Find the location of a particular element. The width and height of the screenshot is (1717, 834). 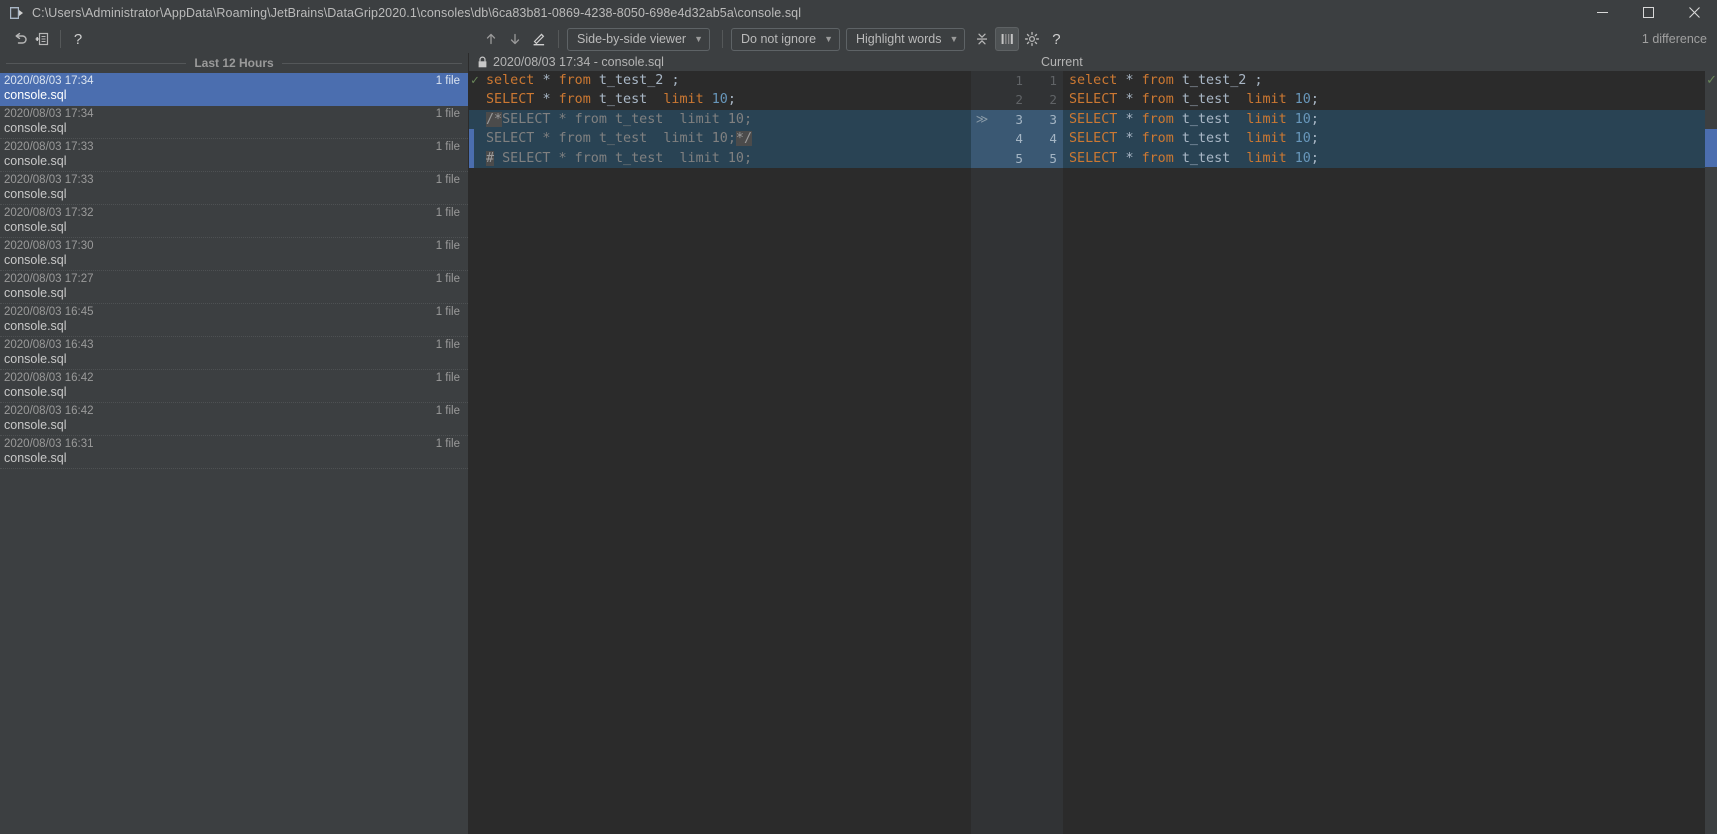

code-token: SELECT * from t_test limit 10; is located at coordinates (627, 119).